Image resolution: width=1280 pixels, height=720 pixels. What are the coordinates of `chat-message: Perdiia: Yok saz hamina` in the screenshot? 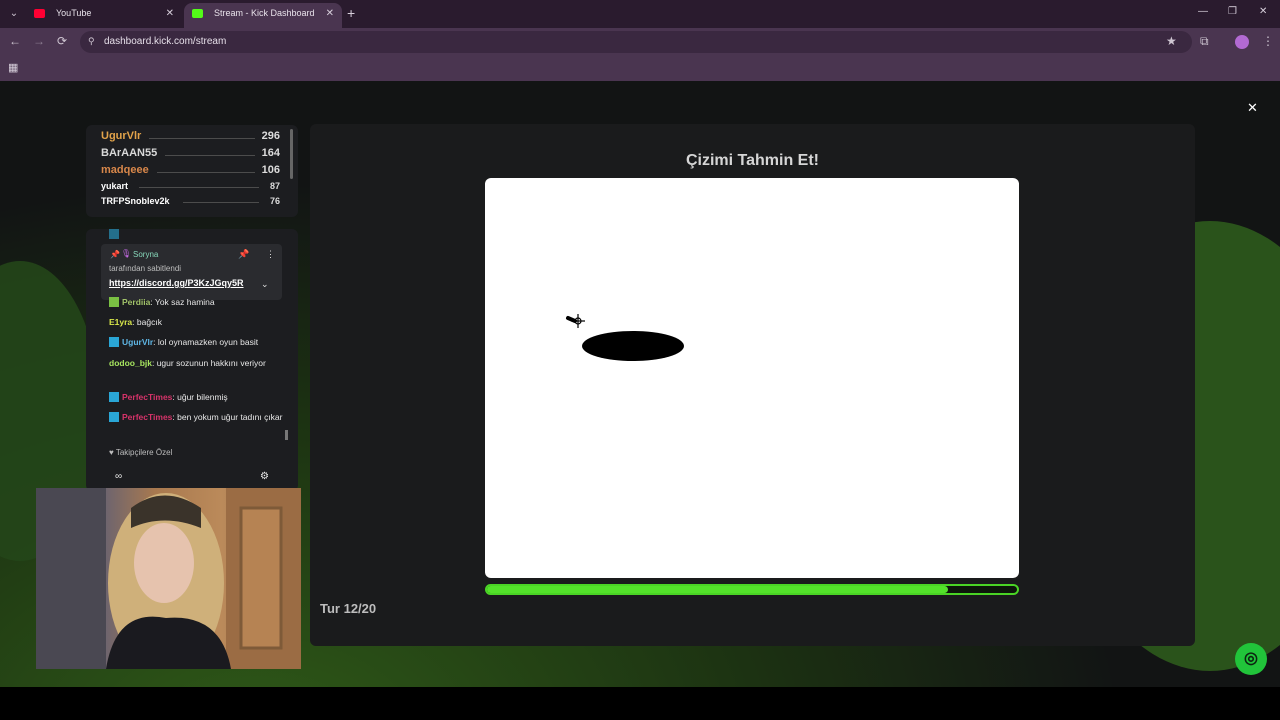 It's located at (197, 302).